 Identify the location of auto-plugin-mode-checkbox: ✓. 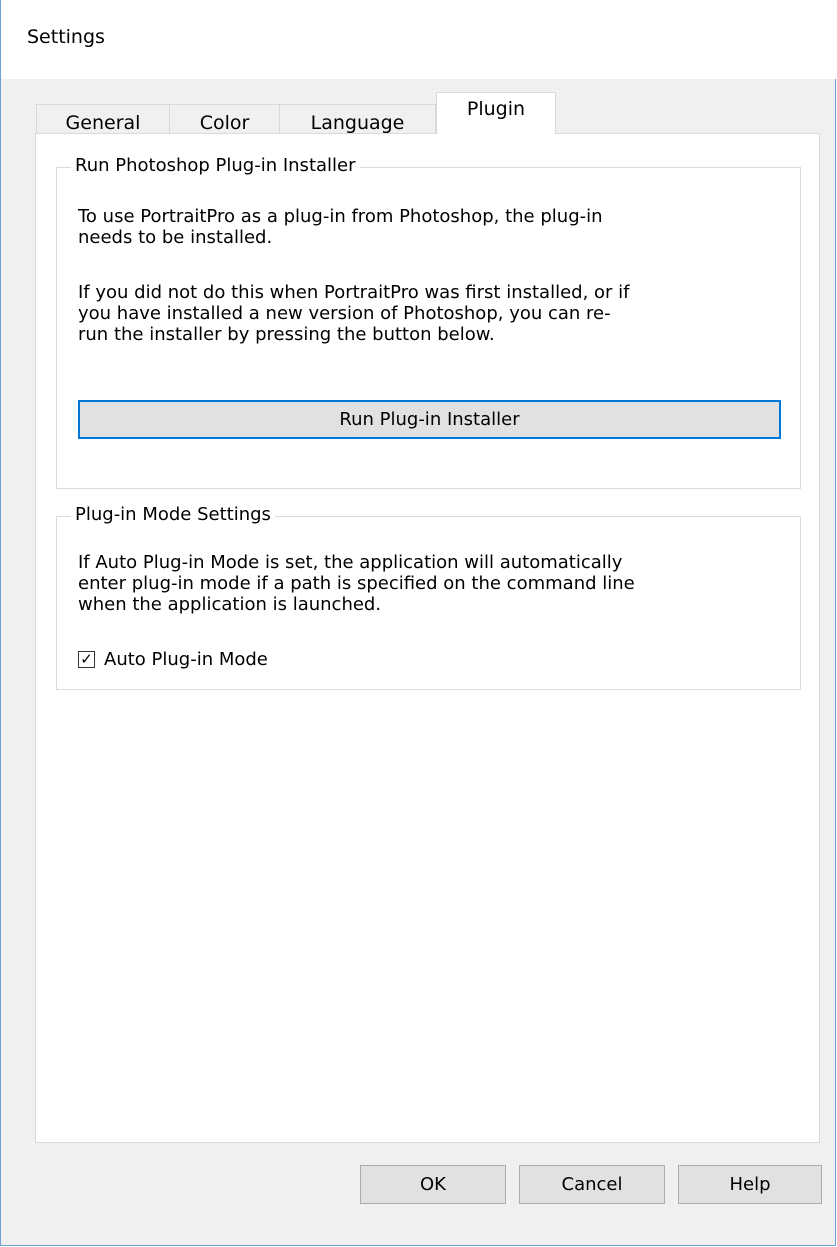
(86, 659).